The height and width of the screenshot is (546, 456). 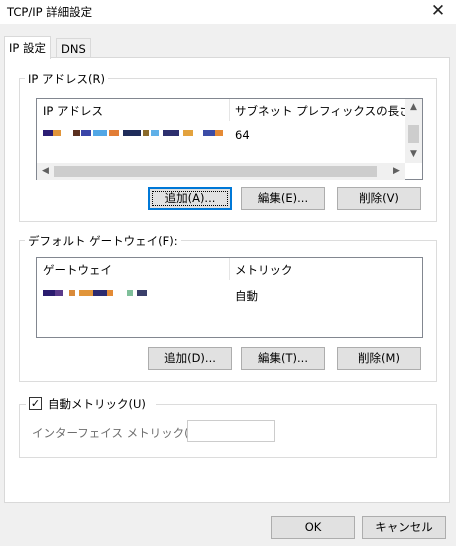 I want to click on interface-metric-label: インターフェイス メトリック(N):, so click(x=119, y=433).